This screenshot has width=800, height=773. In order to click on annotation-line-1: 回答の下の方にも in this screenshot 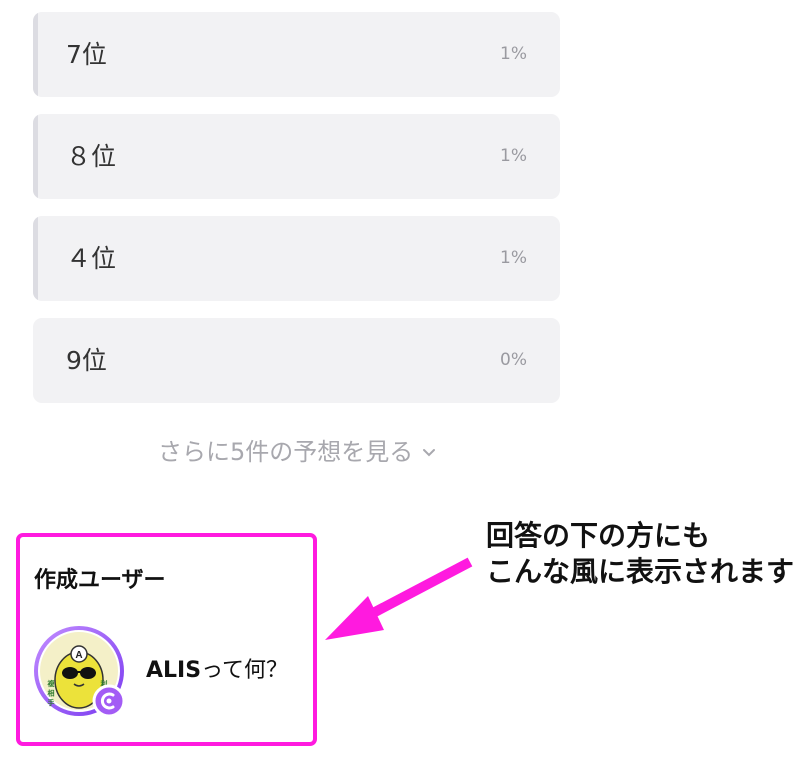, I will do `click(598, 535)`.